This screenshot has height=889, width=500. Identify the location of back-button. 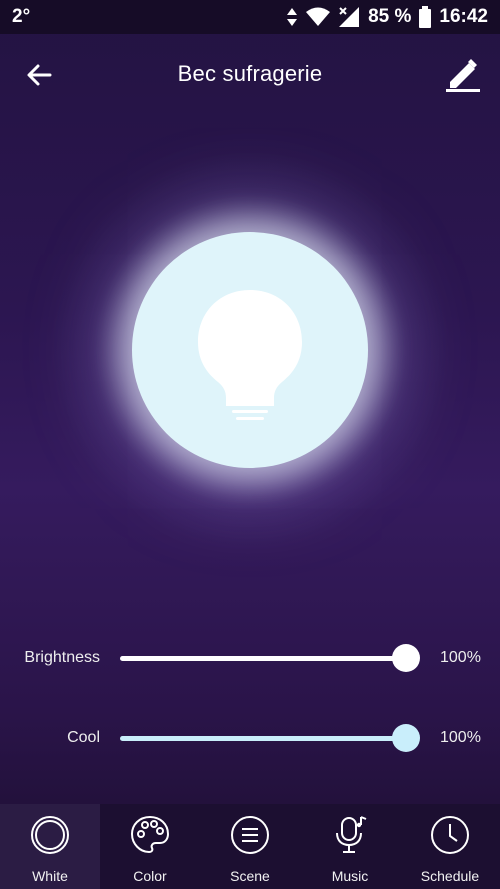
(39, 75).